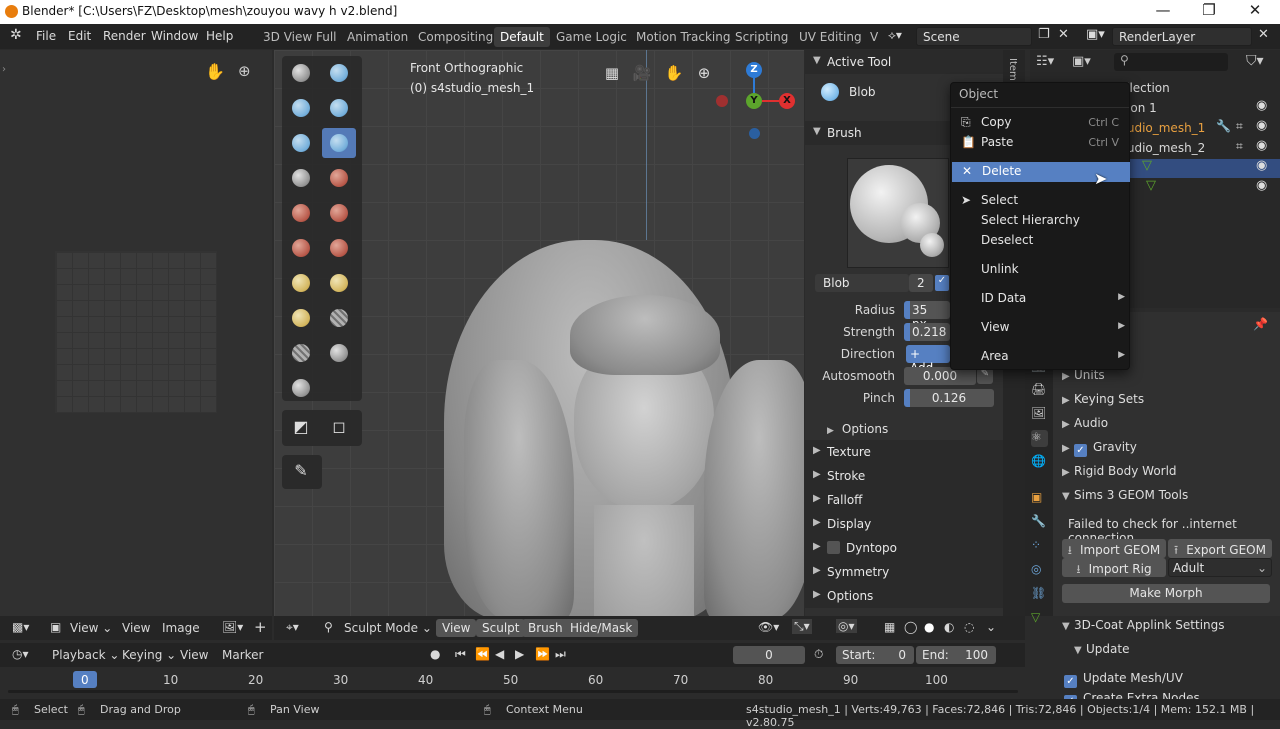 The width and height of the screenshot is (1280, 729). I want to click on active-tool-header: ▼ Active Tool, so click(904, 62).